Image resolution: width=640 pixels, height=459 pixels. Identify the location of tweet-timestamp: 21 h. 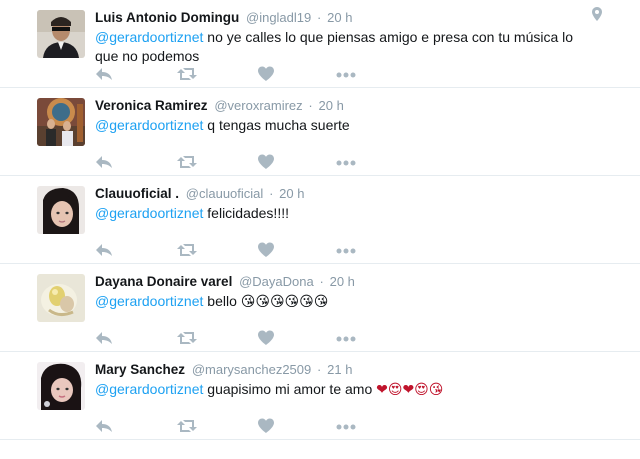
(339, 369).